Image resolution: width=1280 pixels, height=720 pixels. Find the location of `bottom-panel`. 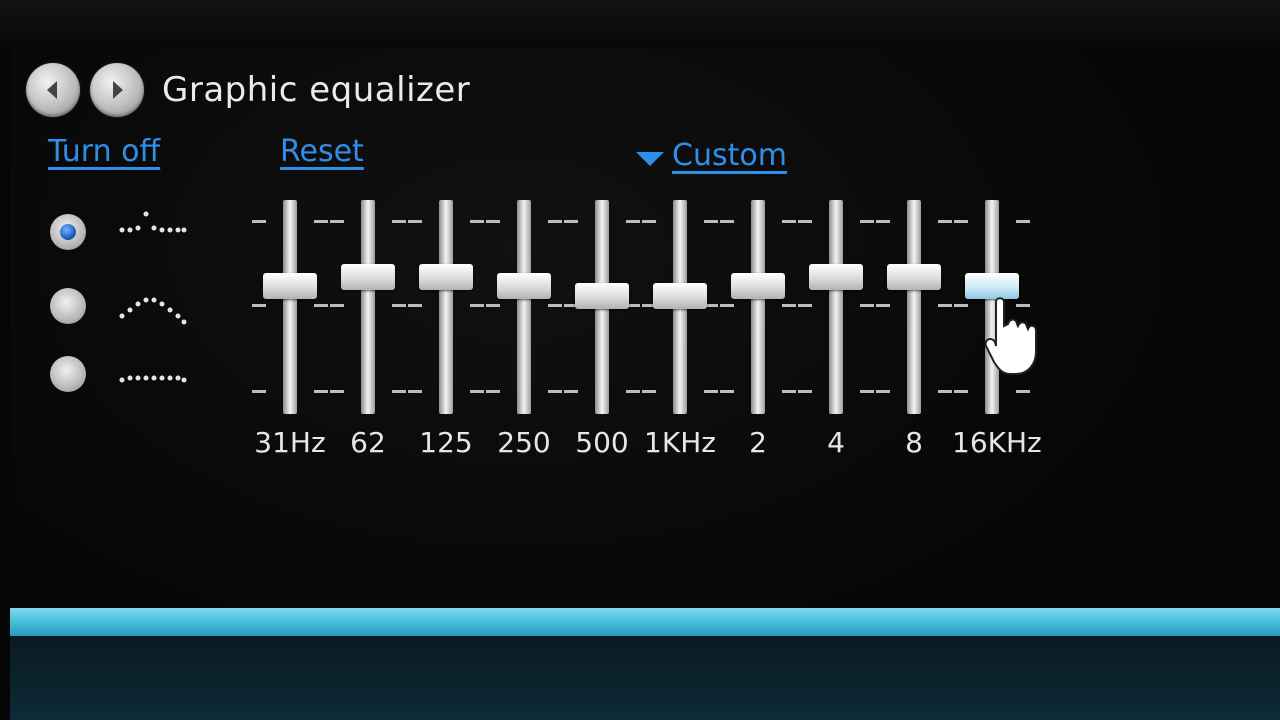

bottom-panel is located at coordinates (645, 678).